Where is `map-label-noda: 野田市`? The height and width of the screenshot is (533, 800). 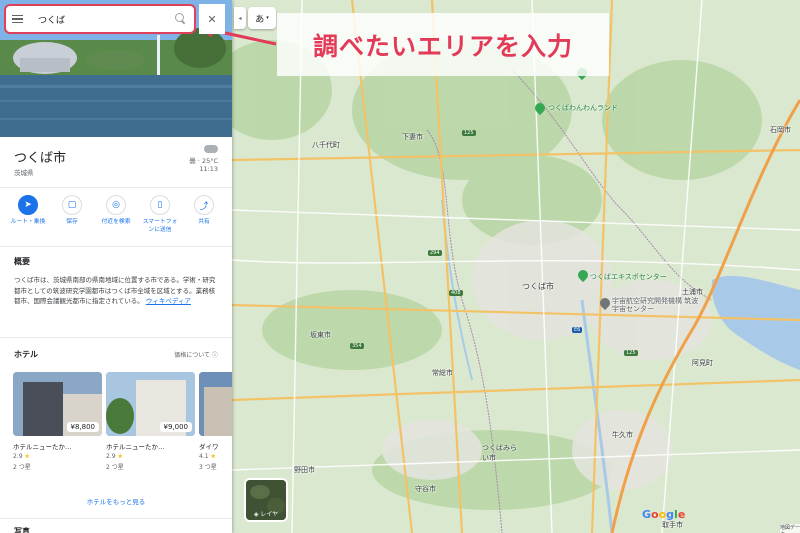
map-label-noda: 野田市 is located at coordinates (304, 470).